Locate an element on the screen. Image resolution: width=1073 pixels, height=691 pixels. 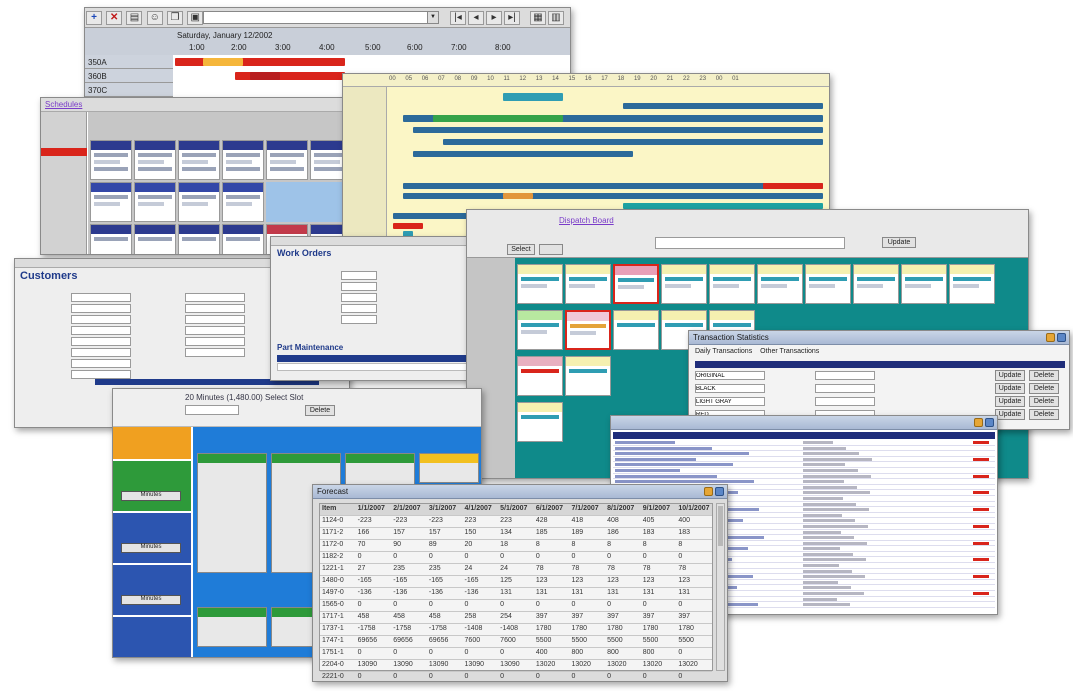
scheduler-combo: ▼ is located at coordinates (321, 17).